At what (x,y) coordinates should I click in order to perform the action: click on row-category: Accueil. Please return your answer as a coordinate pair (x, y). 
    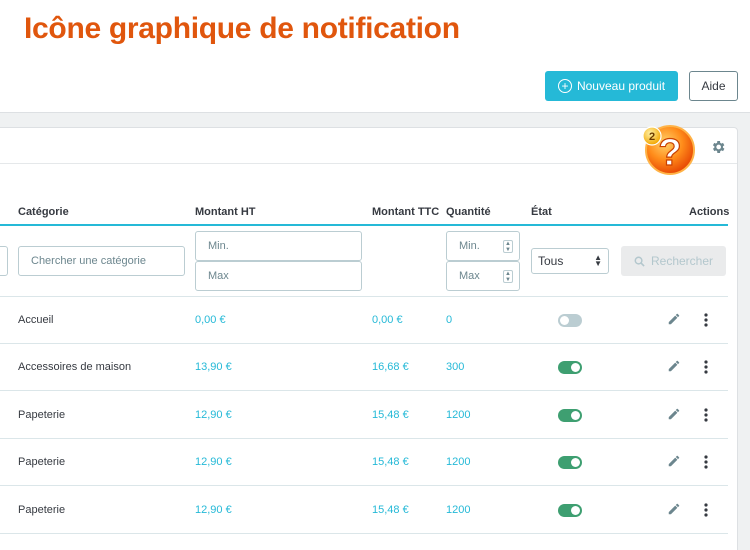
    Looking at the image, I should click on (36, 320).